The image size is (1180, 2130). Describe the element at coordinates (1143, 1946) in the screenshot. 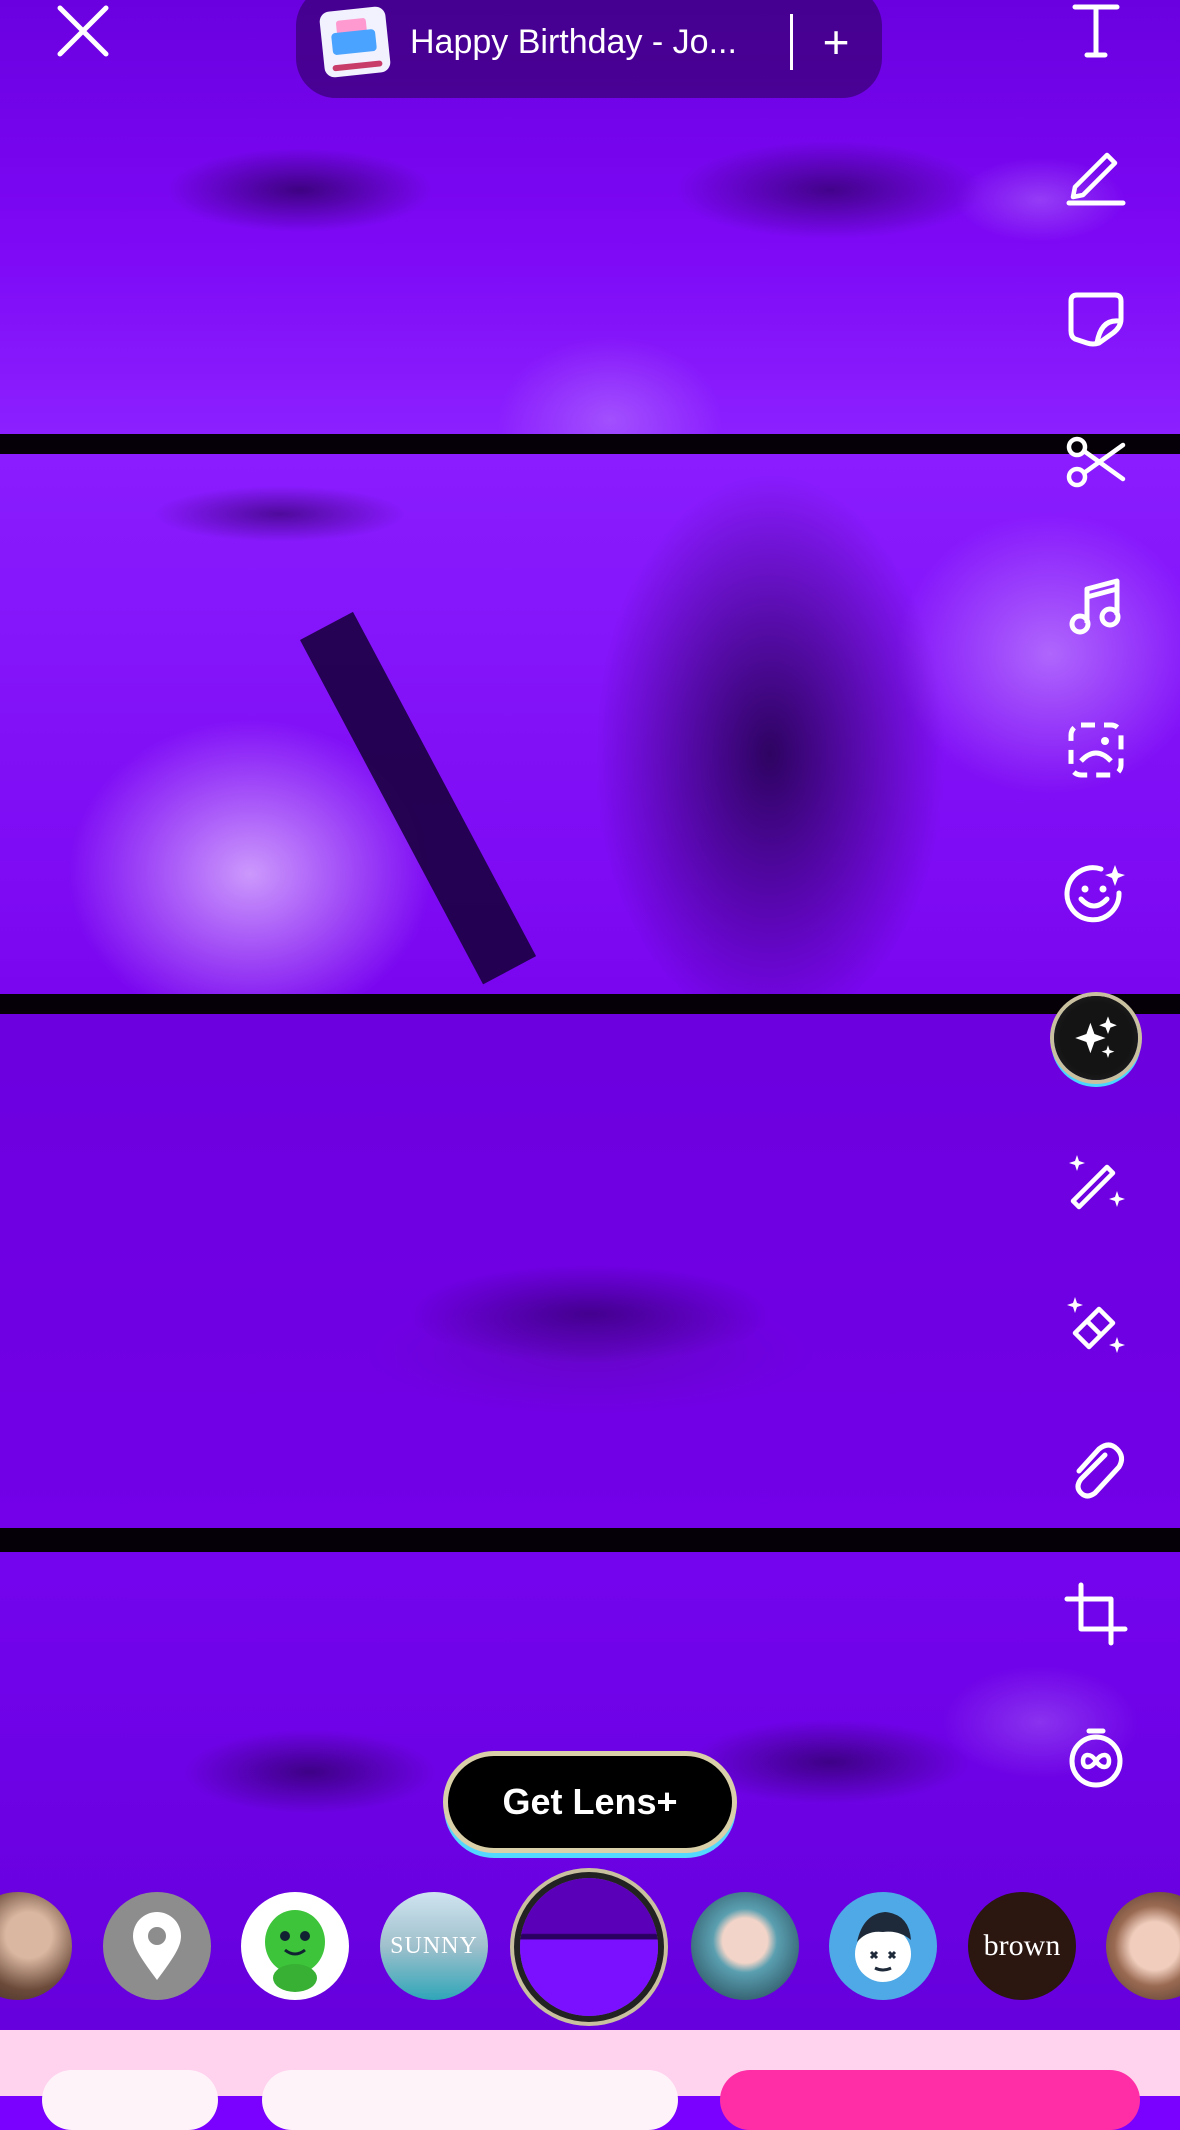

I see `lens-woman-face` at that location.